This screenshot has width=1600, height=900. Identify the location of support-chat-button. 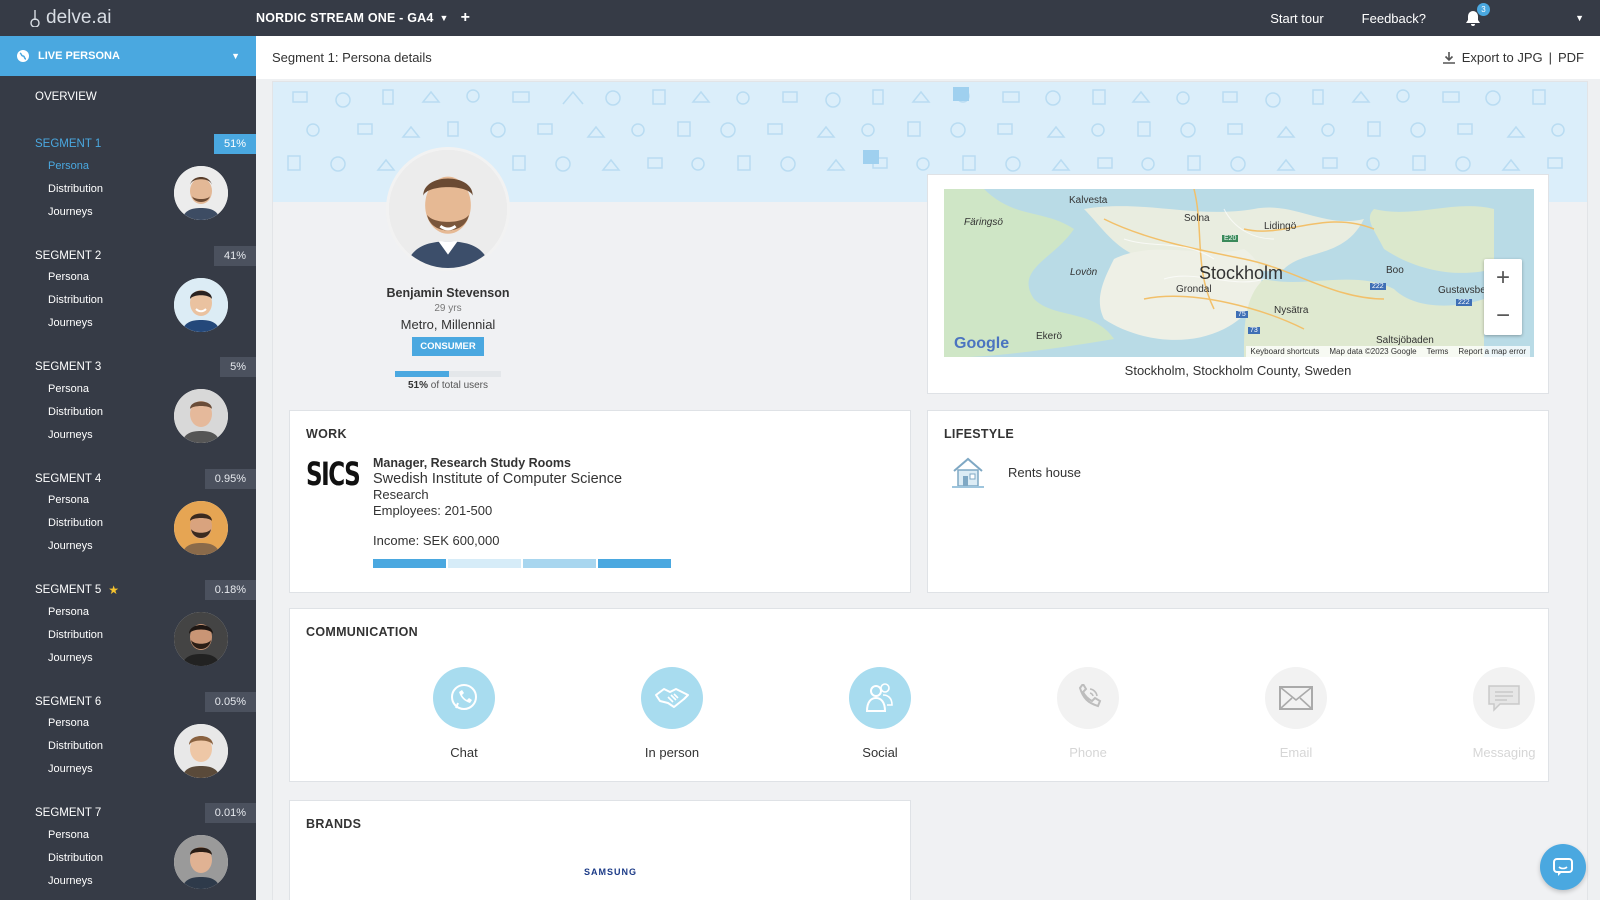
(1563, 867).